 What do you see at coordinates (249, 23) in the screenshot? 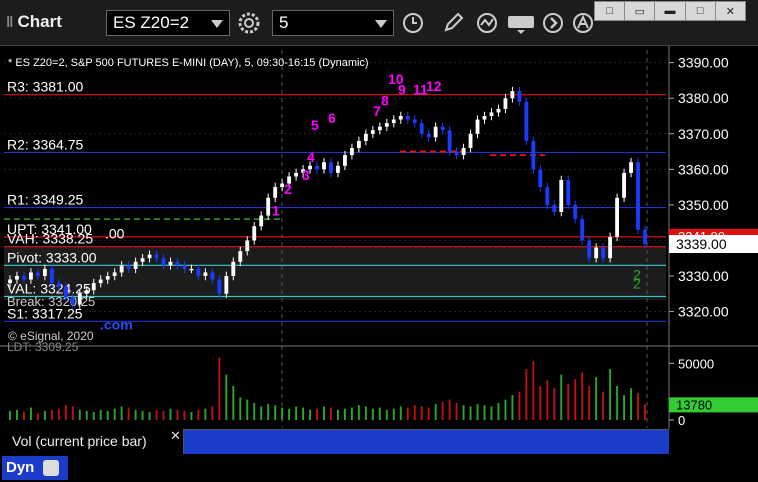
I see `gear-icon` at bounding box center [249, 23].